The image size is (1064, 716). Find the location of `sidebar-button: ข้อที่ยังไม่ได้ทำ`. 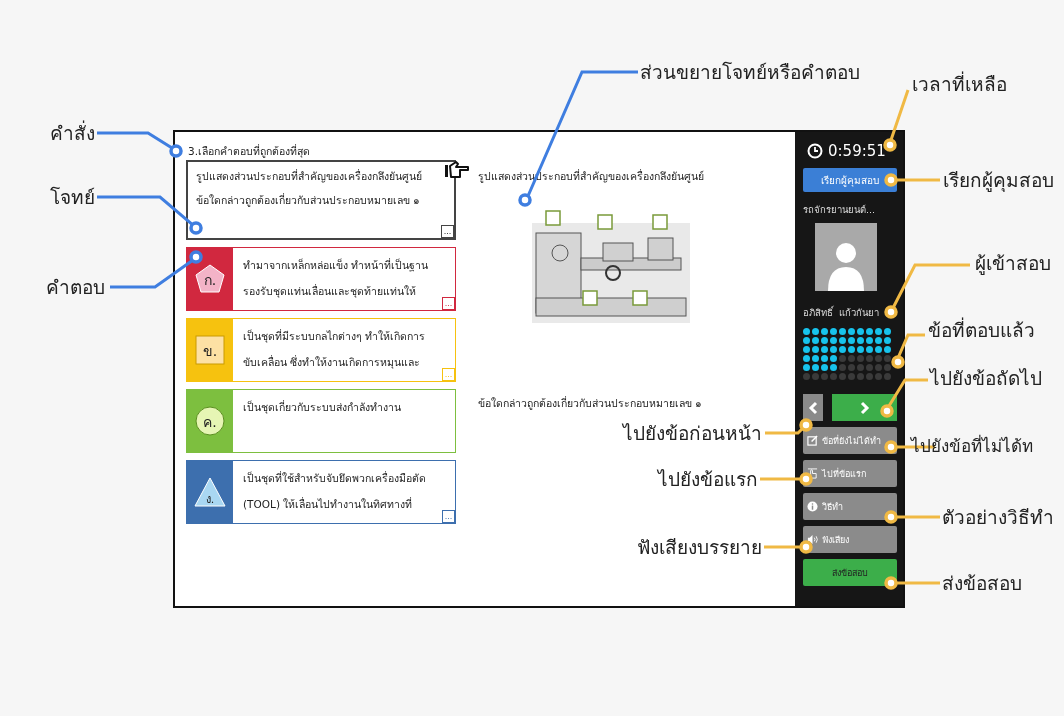

sidebar-button: ข้อที่ยังไม่ได้ทำ is located at coordinates (850, 440).